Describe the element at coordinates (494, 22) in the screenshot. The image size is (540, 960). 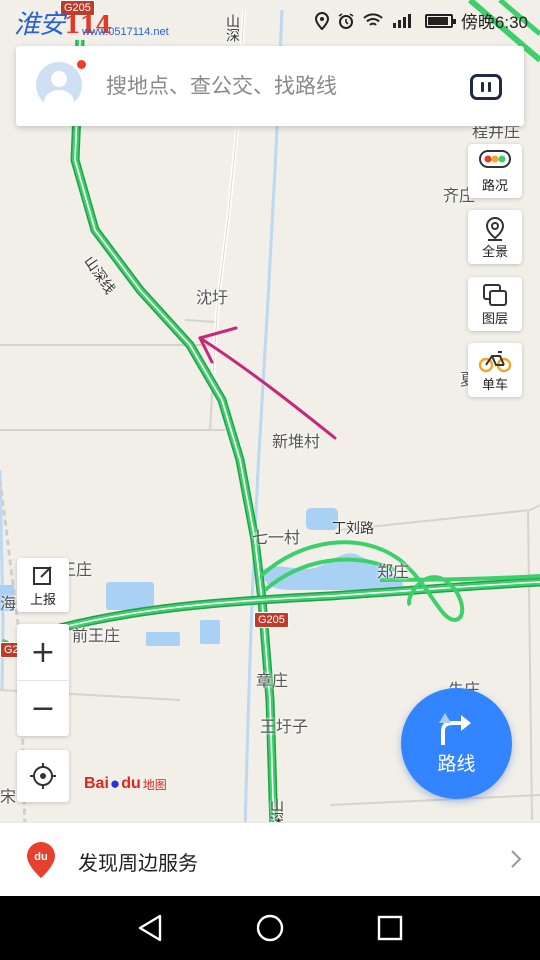
I see `status-time: 傍晚6:30` at that location.